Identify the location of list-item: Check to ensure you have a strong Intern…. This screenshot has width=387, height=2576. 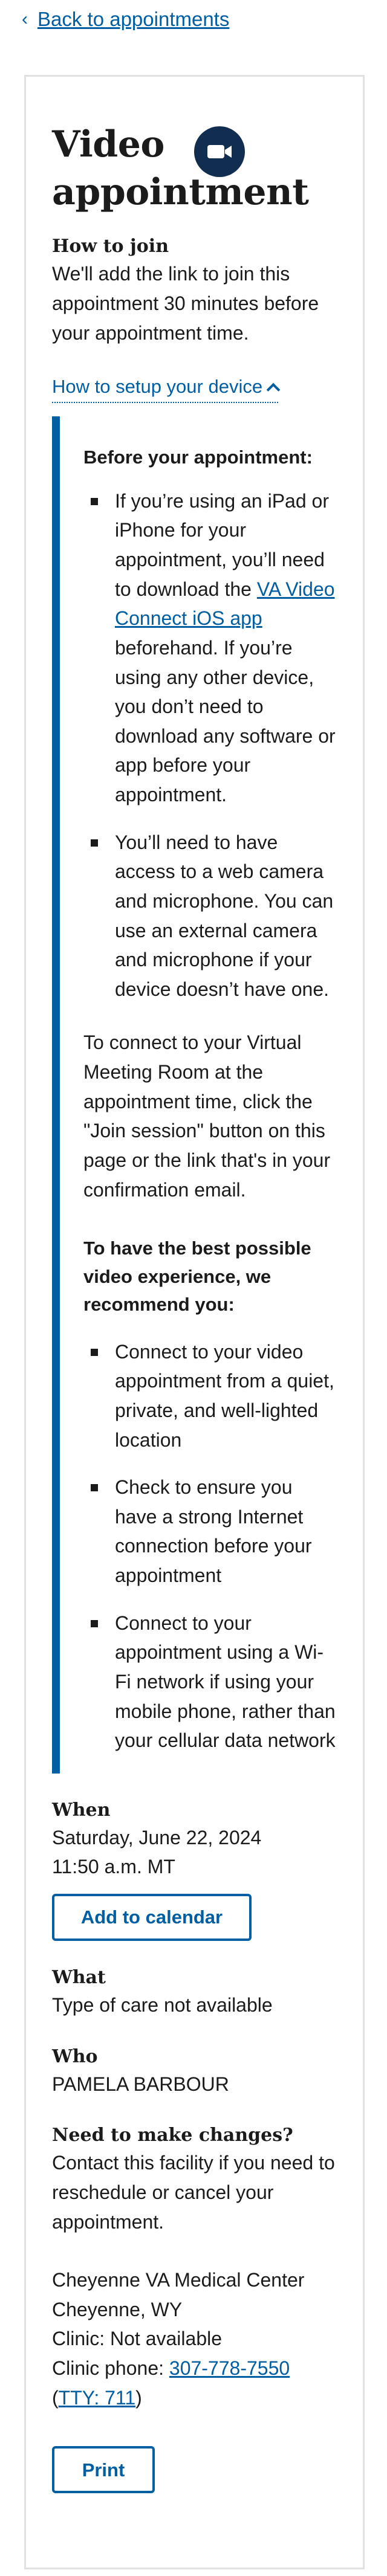
(211, 1532).